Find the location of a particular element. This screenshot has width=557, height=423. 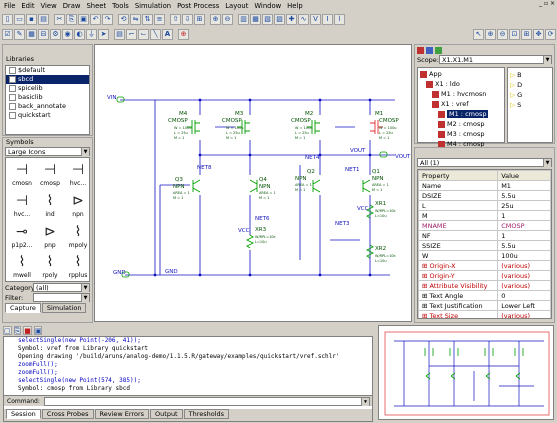

property-filter-select: All (1) ▼ is located at coordinates (484, 162).